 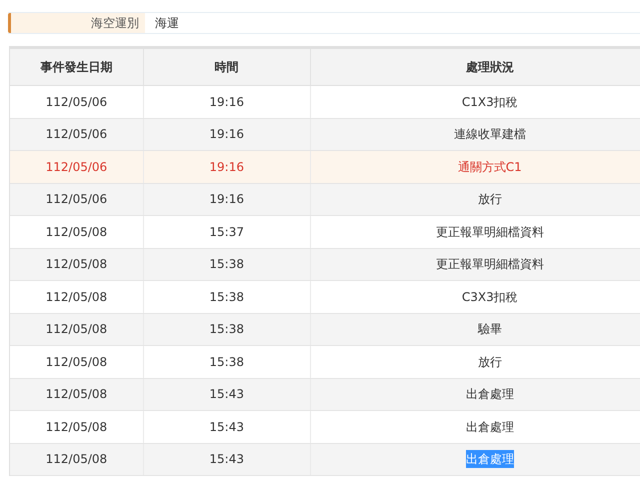 What do you see at coordinates (490, 102) in the screenshot?
I see `table-cell-text: C1X3扣稅` at bounding box center [490, 102].